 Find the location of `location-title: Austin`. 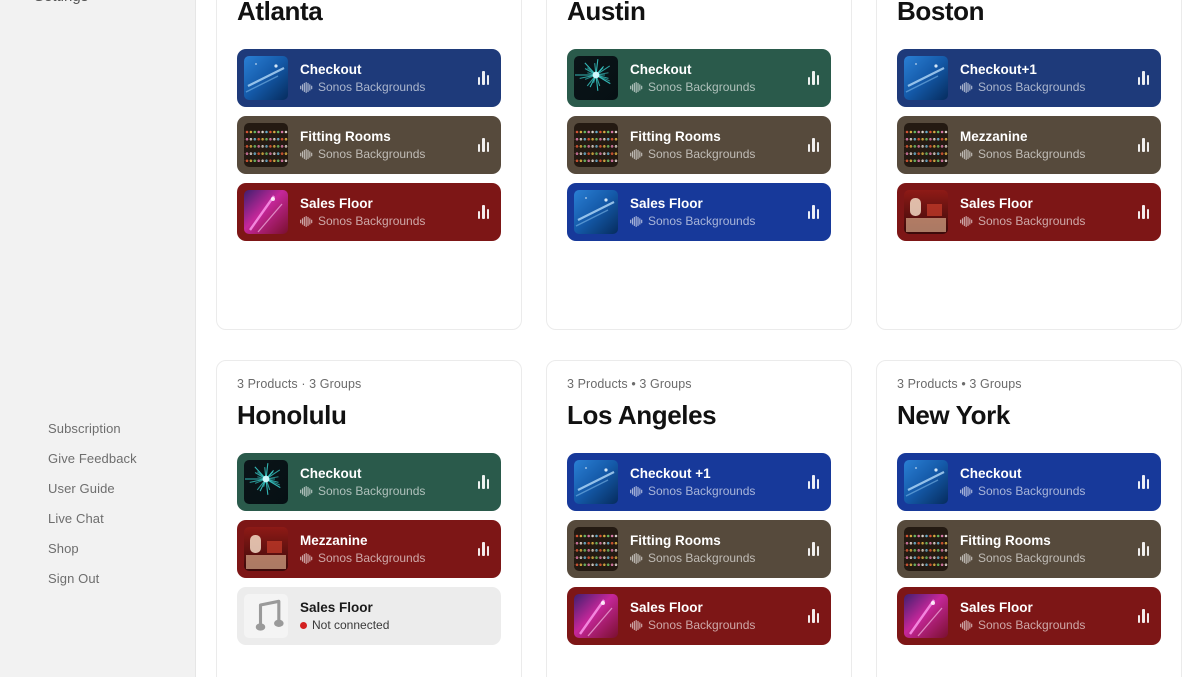

location-title: Austin is located at coordinates (606, 13).